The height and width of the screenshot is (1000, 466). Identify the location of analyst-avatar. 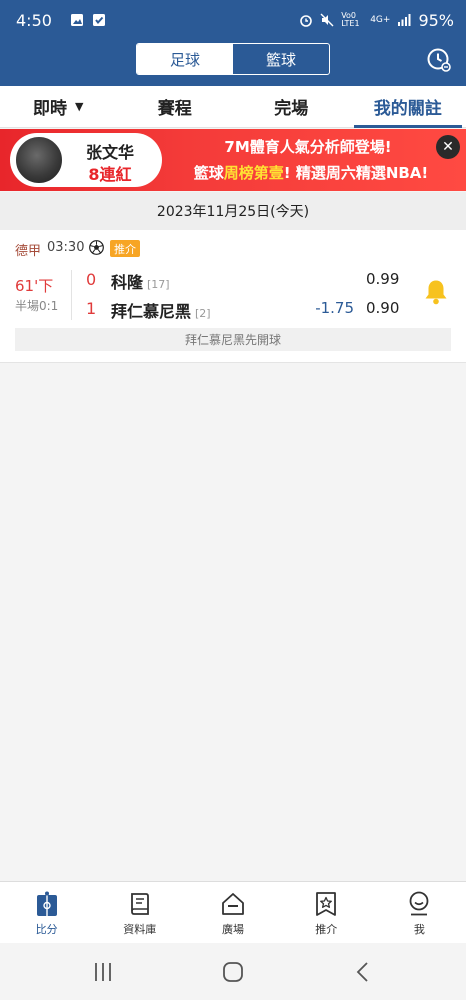
(39, 160).